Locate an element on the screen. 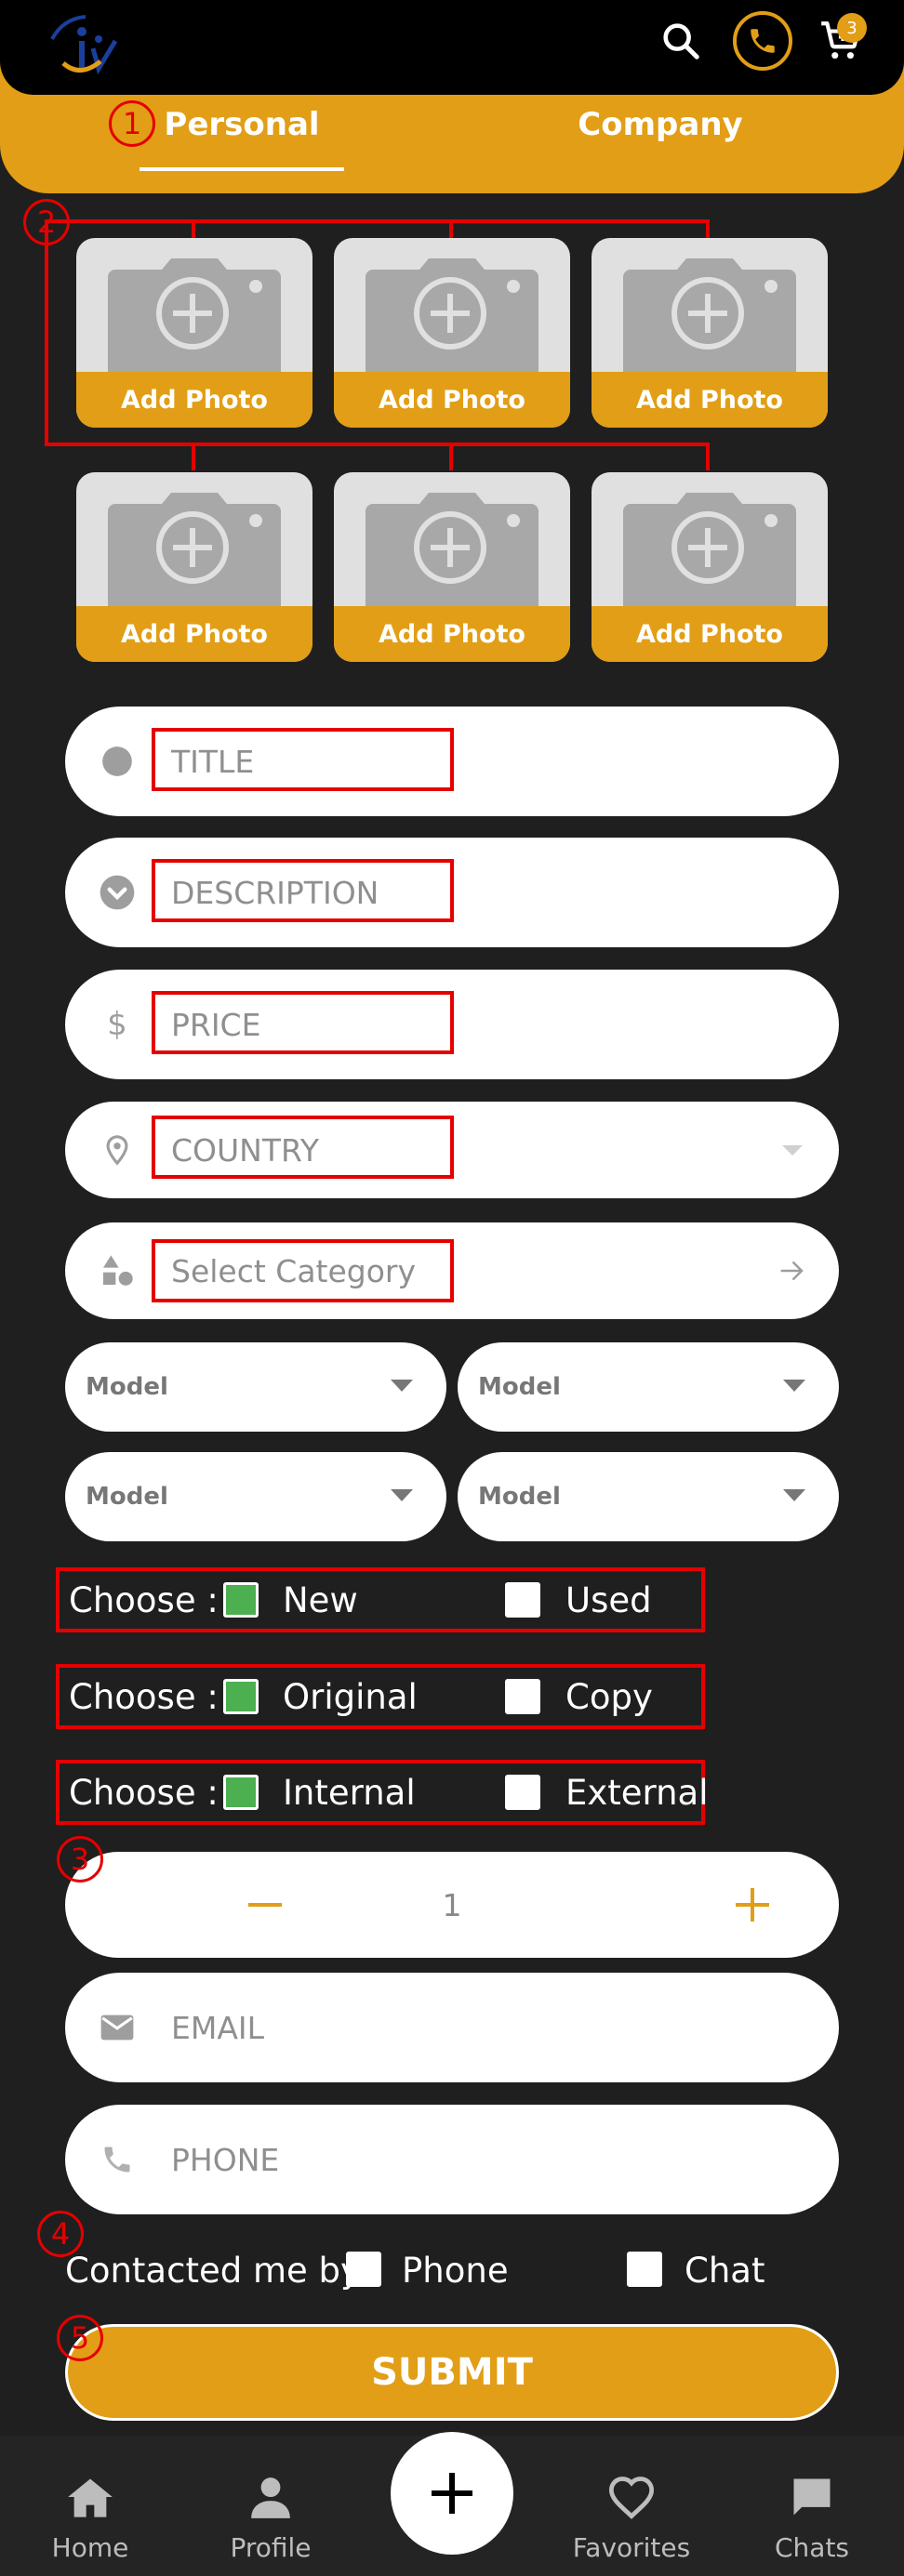 The height and width of the screenshot is (2576, 904). nav-home-label: Home is located at coordinates (90, 2547).